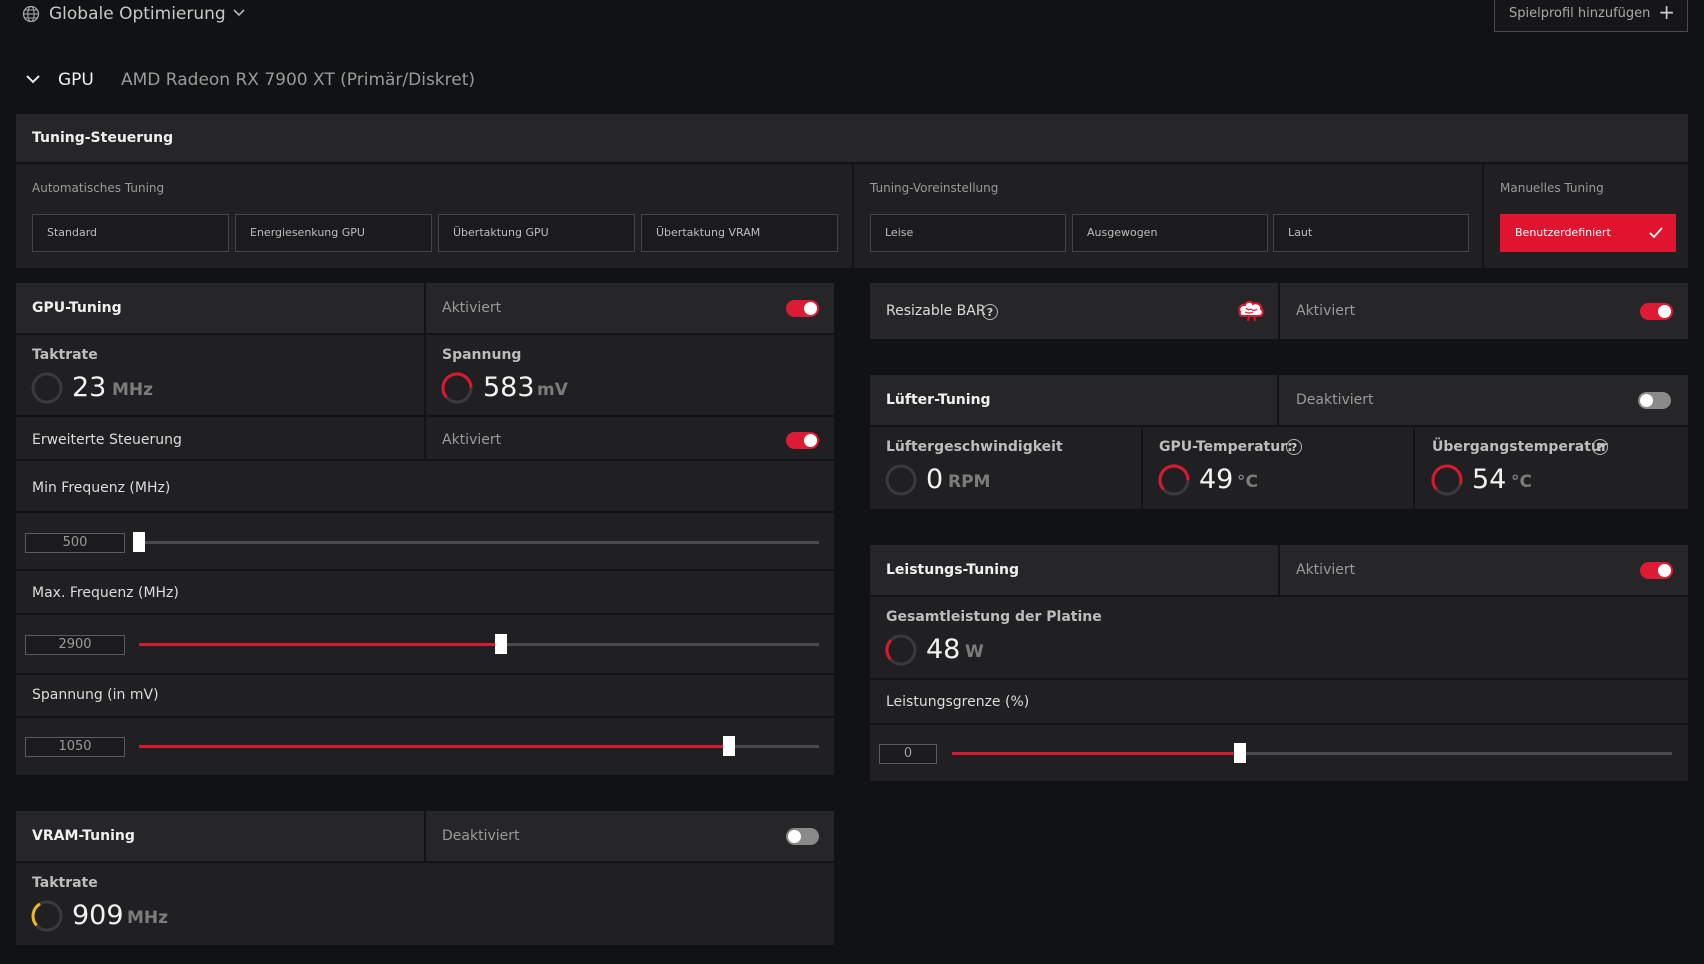 The width and height of the screenshot is (1704, 964). I want to click on preset-loud-button: Laut, so click(1371, 233).